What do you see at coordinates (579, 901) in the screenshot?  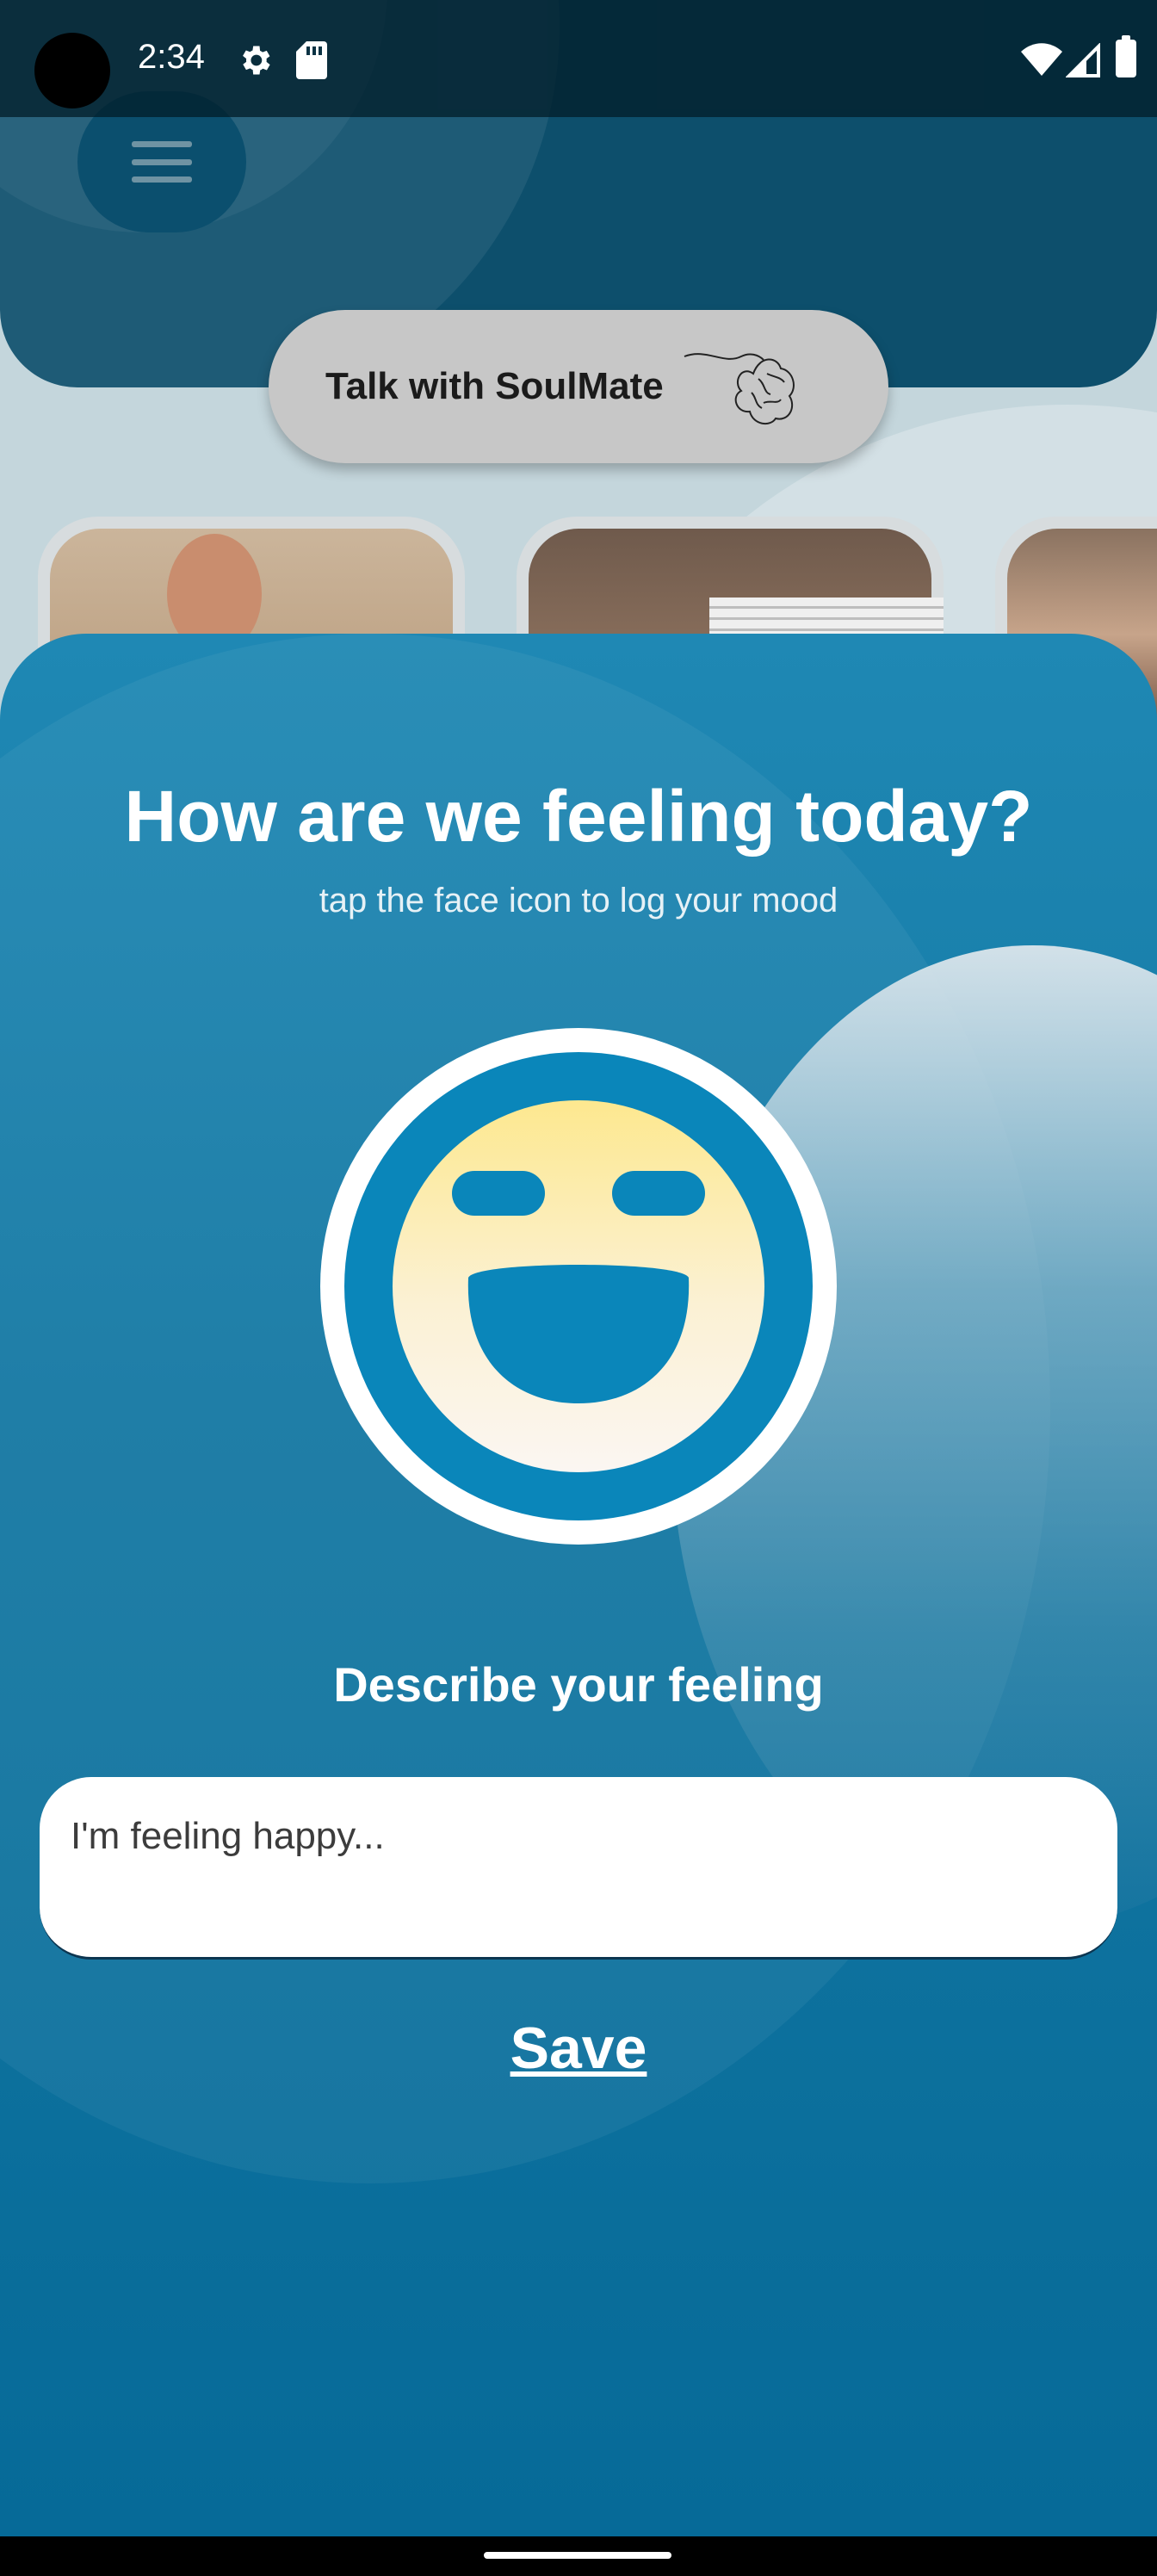 I see `sheet-subtitle: tap the face icon to log your mood` at bounding box center [579, 901].